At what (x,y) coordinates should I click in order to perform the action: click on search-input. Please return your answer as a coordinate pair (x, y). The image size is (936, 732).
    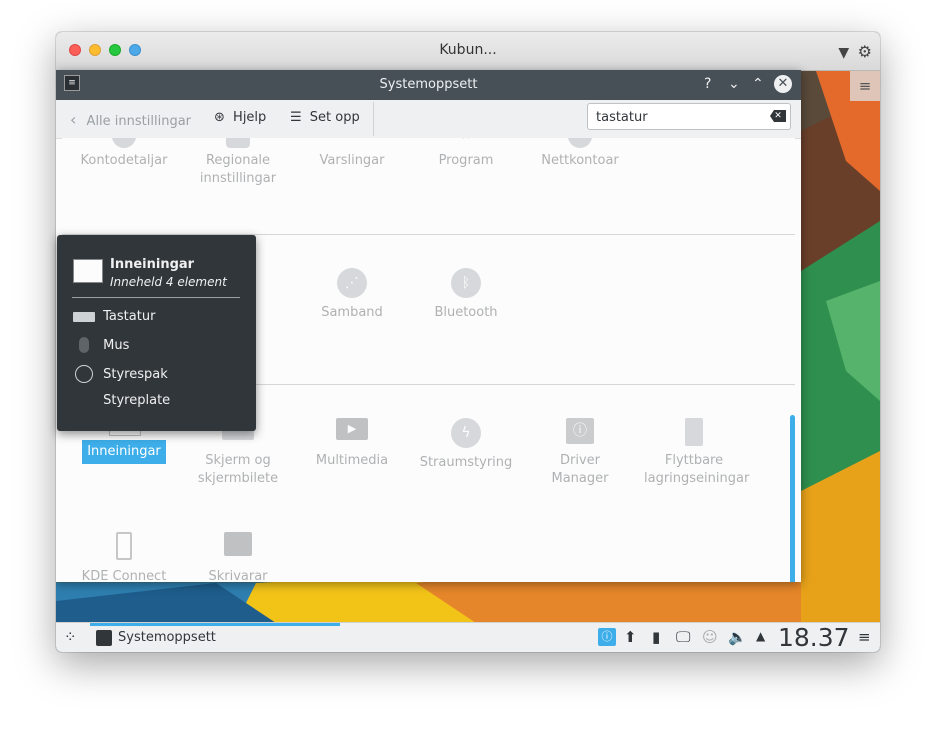
    Looking at the image, I should click on (681, 117).